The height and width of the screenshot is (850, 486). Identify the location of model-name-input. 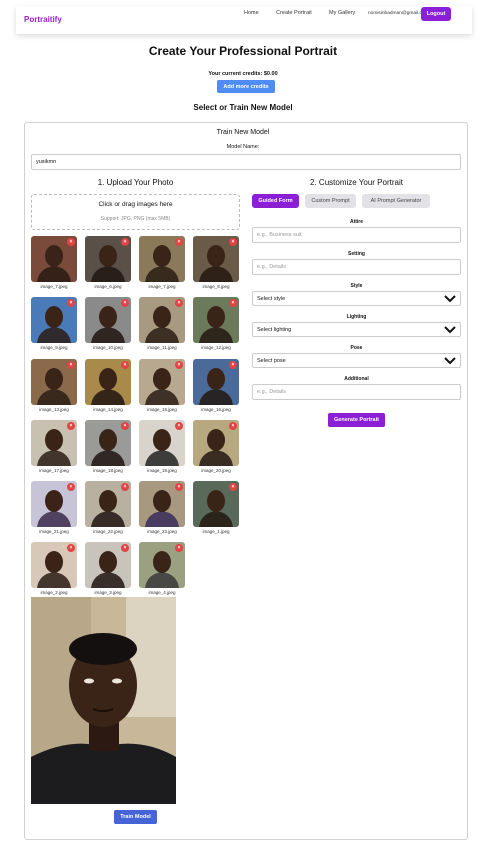
(246, 162).